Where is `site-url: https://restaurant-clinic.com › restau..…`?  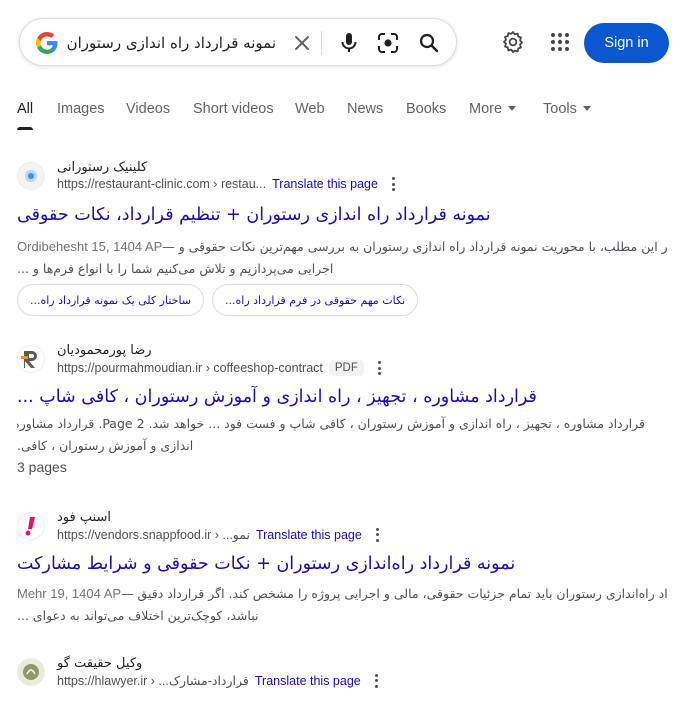 site-url: https://restaurant-clinic.com › restau..… is located at coordinates (162, 184).